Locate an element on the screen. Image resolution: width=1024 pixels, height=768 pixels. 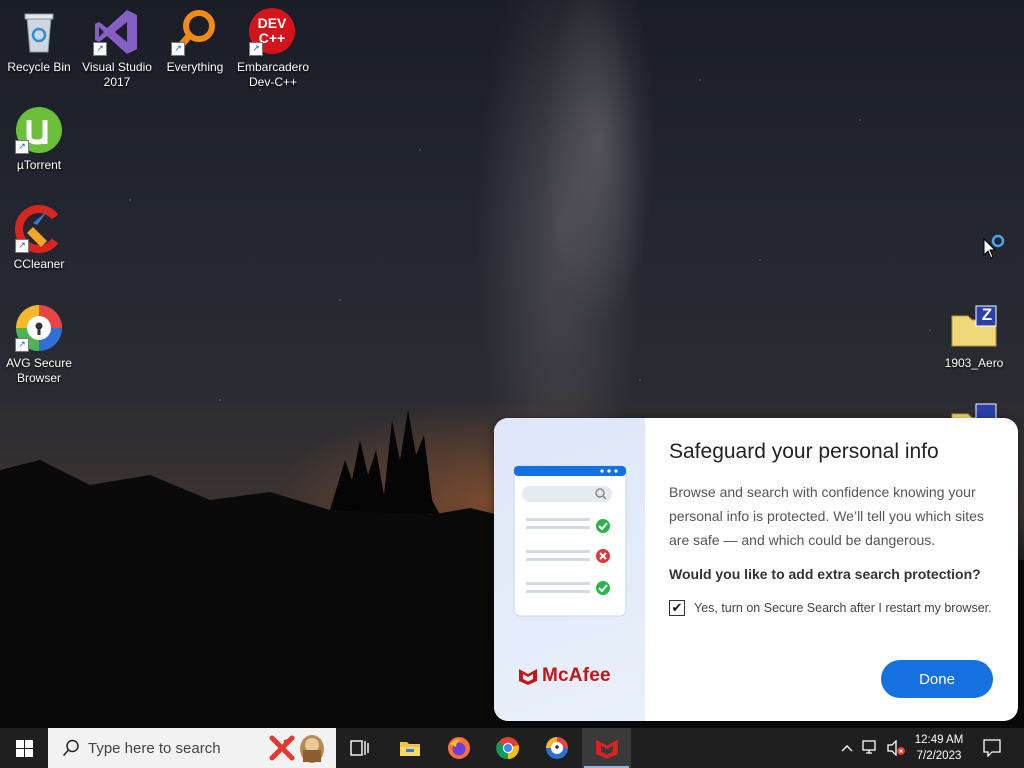
desktop-icon-label: CCleaner is located at coordinates (39, 264).